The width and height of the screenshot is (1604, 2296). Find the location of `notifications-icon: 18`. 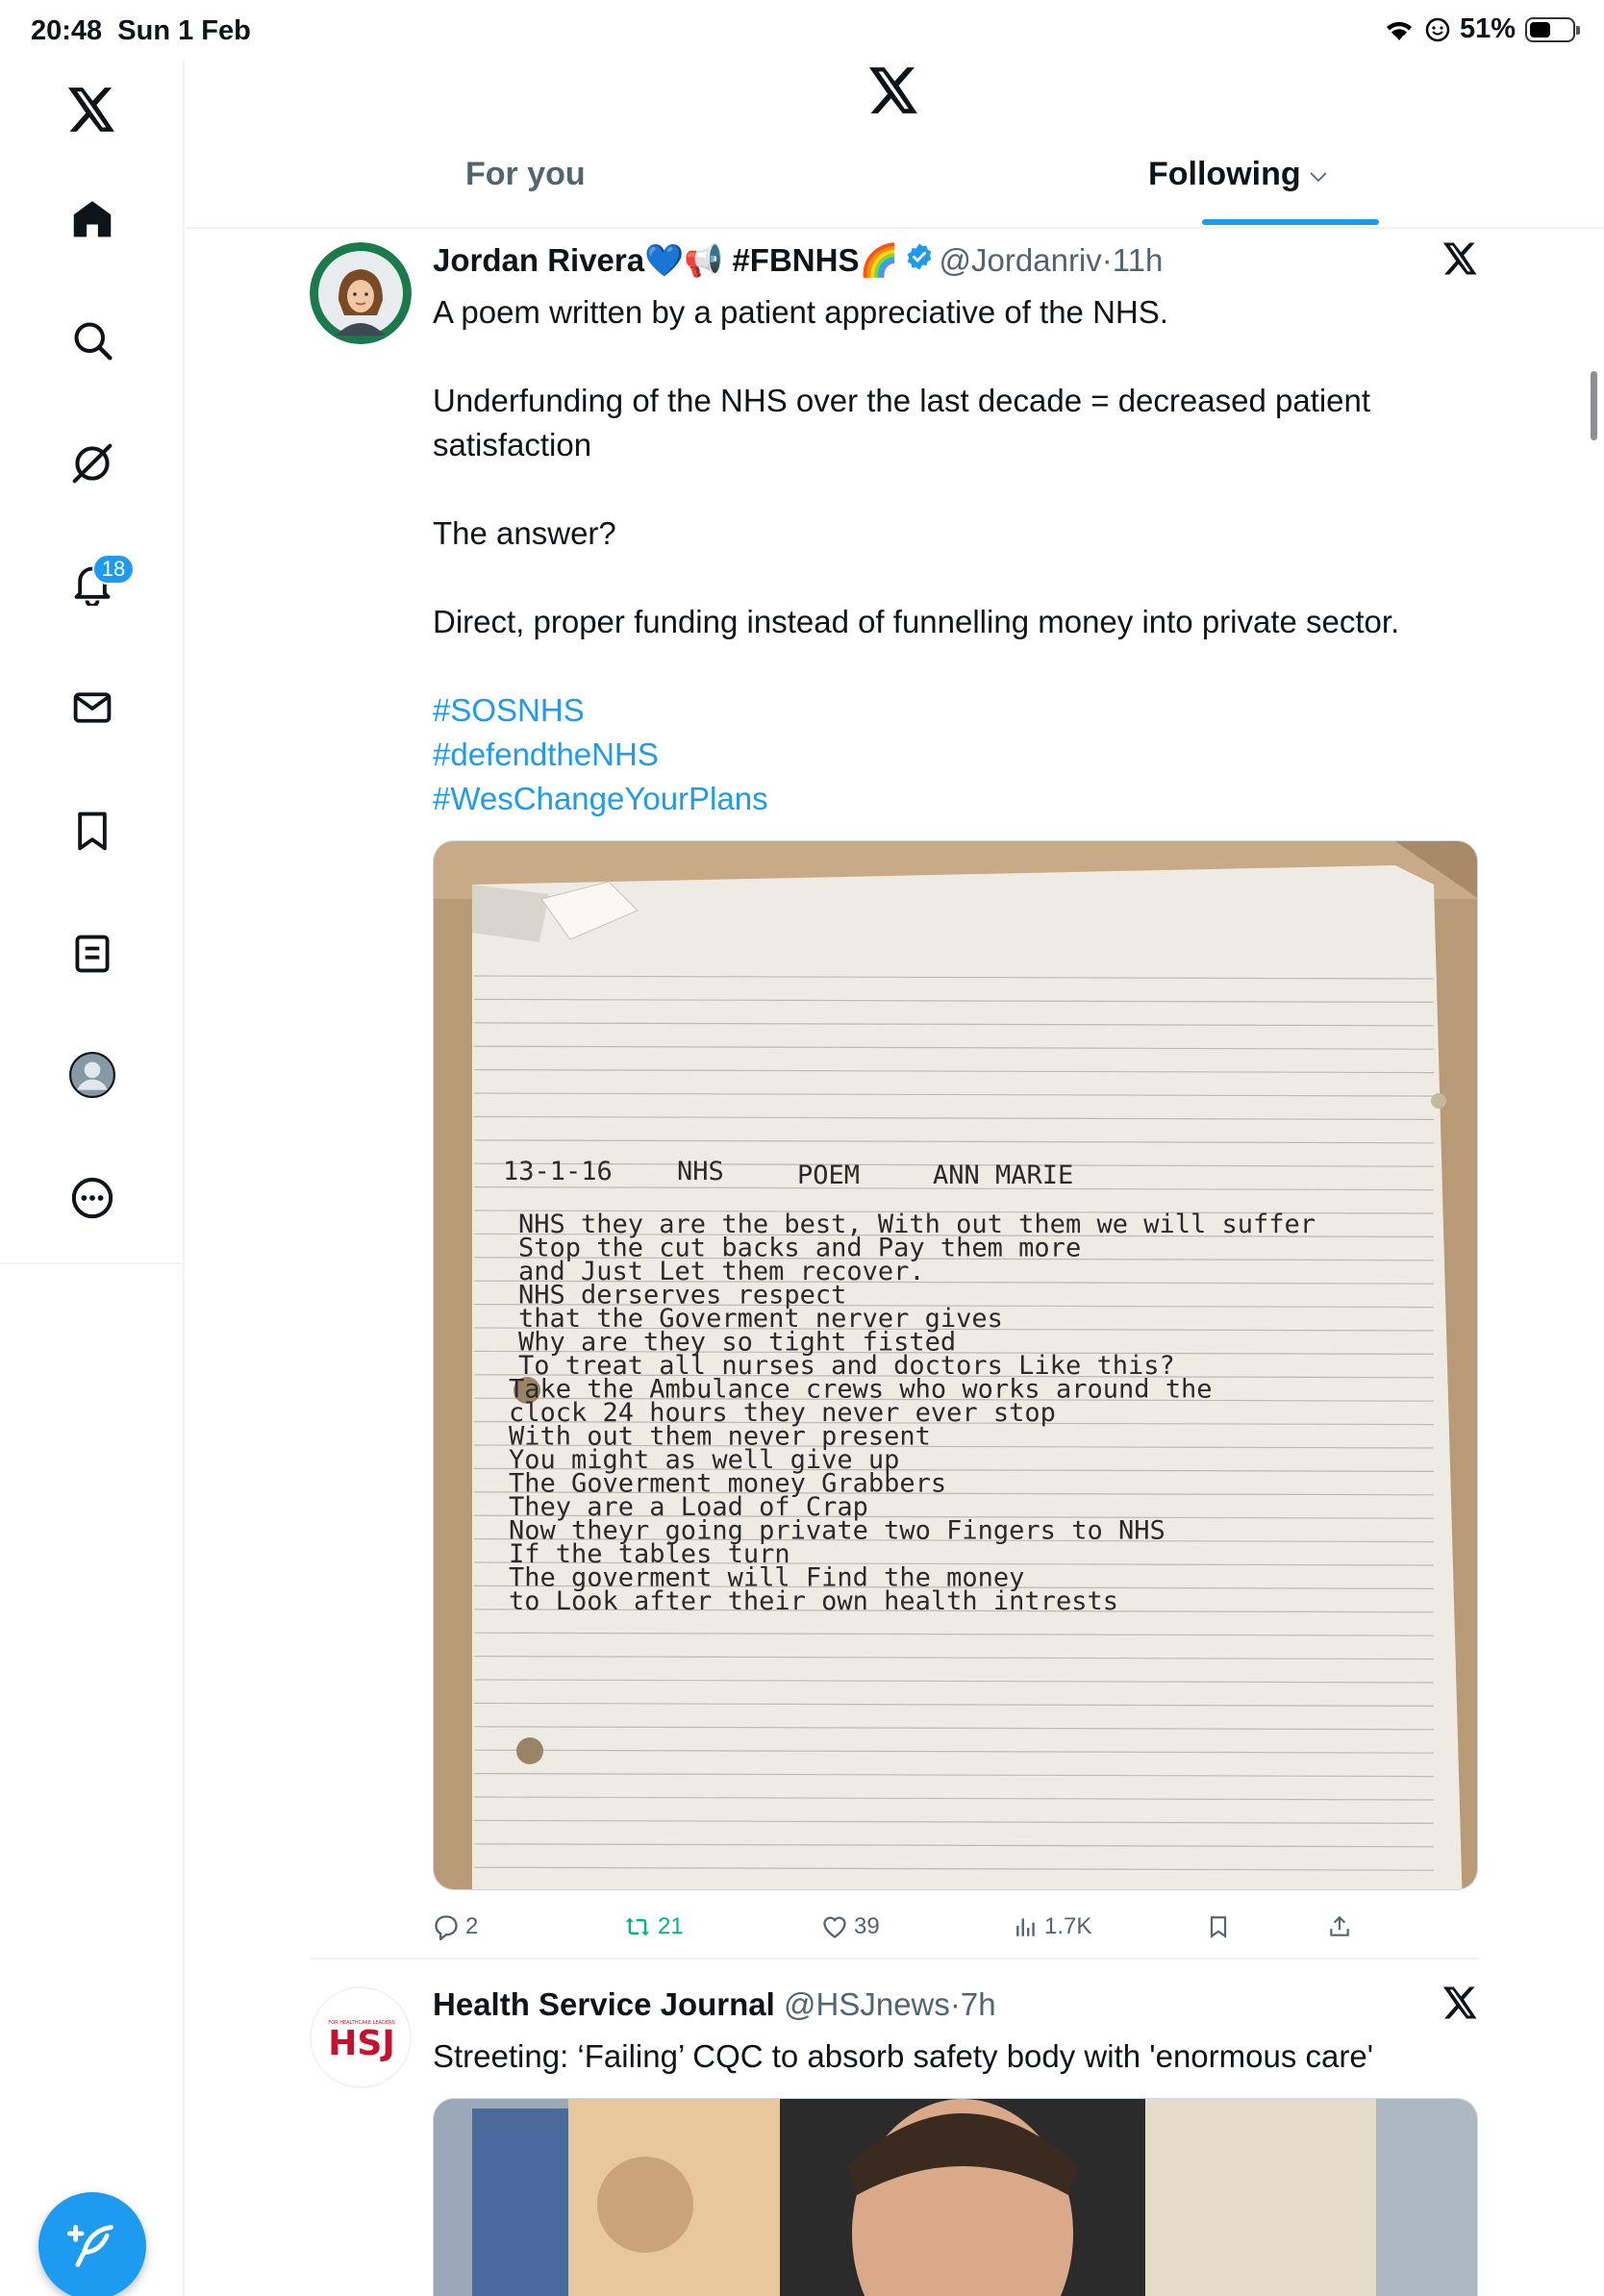

notifications-icon: 18 is located at coordinates (94, 584).